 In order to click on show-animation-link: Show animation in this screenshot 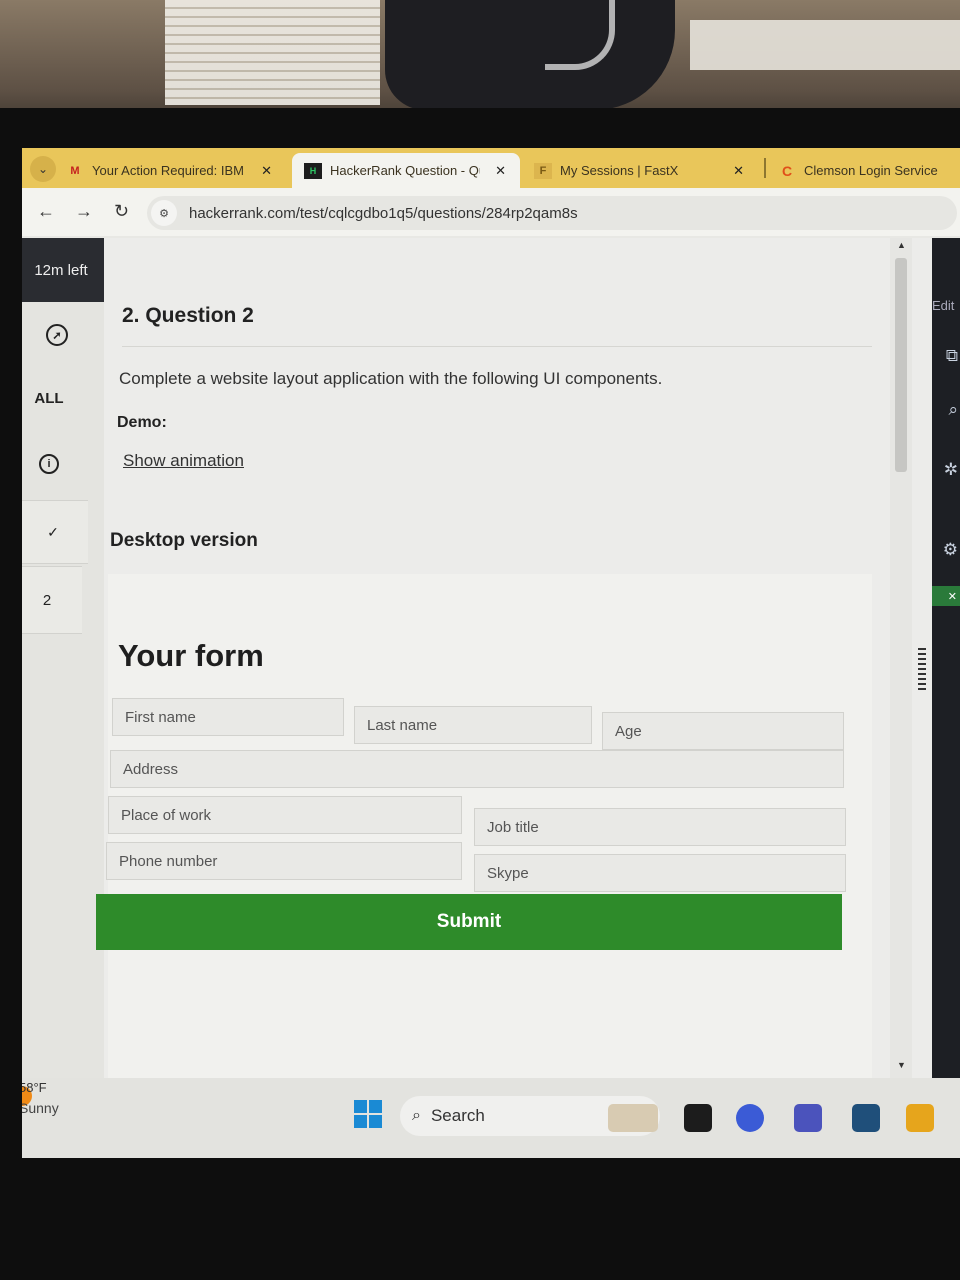, I will do `click(183, 461)`.